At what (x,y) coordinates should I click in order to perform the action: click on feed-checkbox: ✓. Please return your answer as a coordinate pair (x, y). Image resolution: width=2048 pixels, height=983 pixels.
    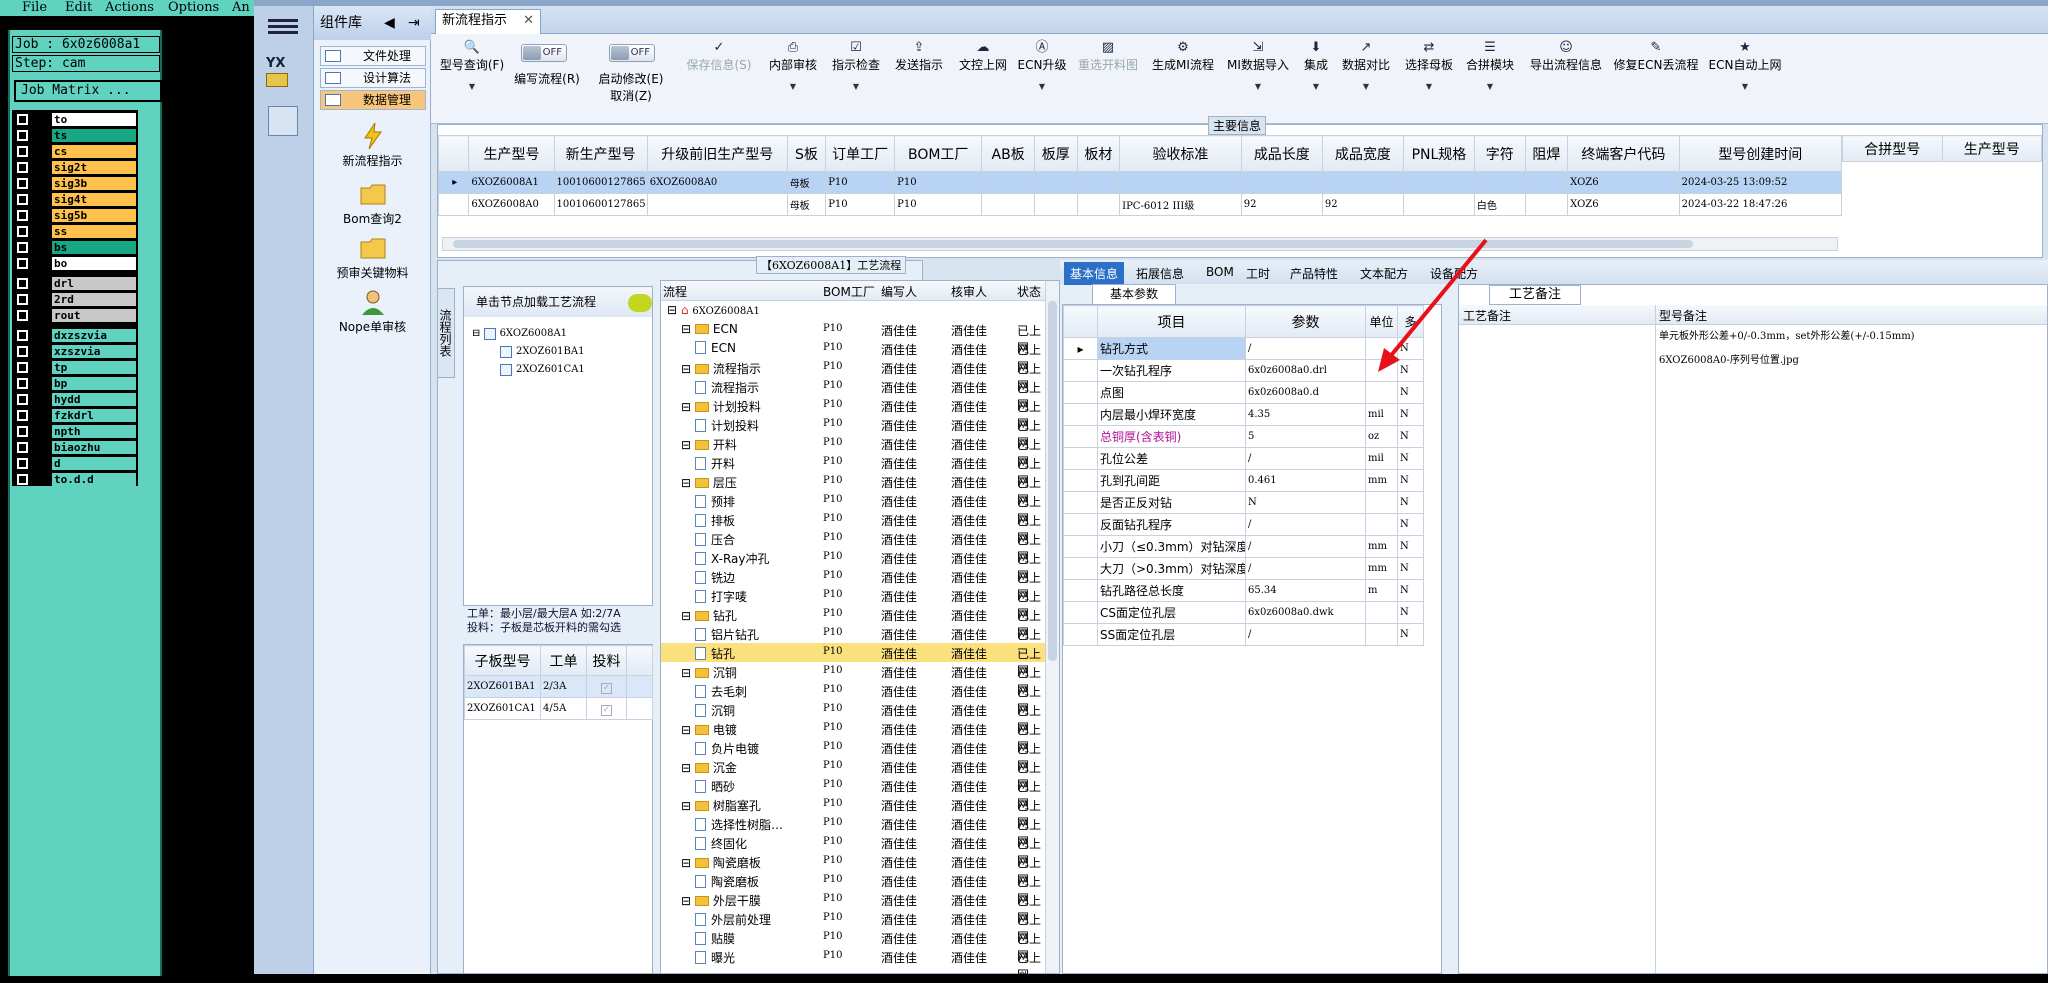
    Looking at the image, I should click on (606, 708).